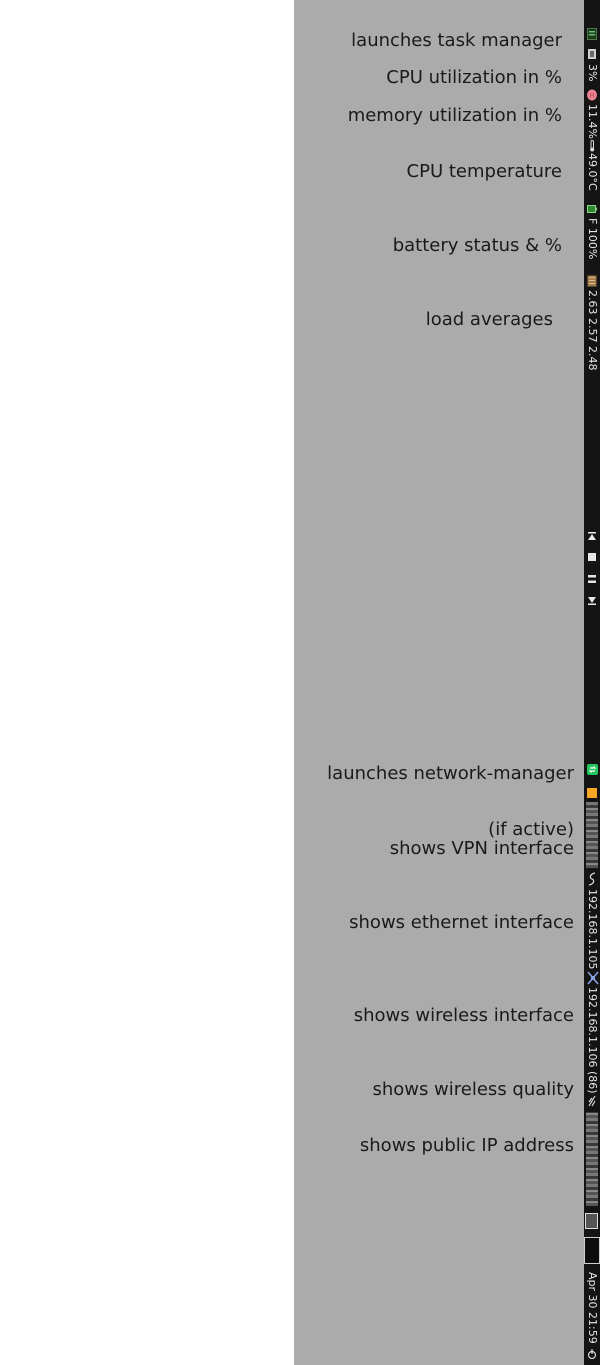 The width and height of the screenshot is (600, 1365). Describe the element at coordinates (592, 209) in the screenshot. I see `battery-icon` at that location.